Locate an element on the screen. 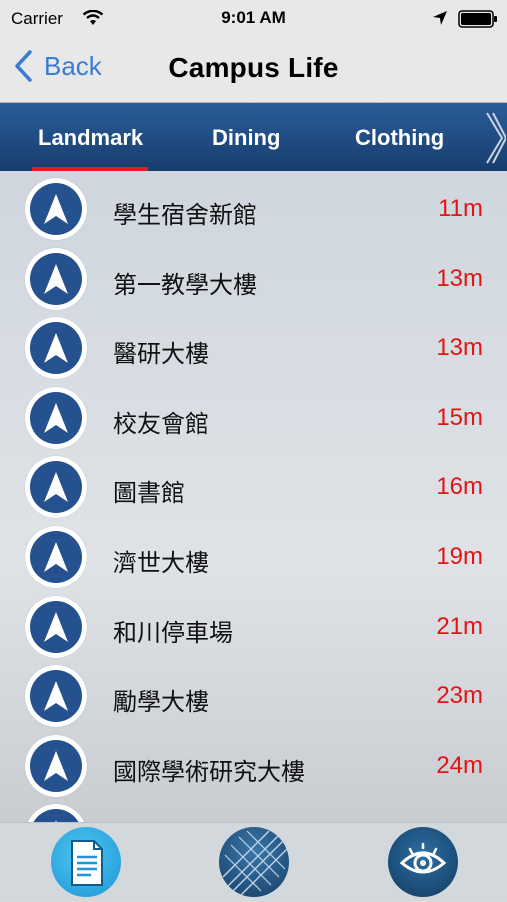  page-title: Campus Life is located at coordinates (253, 67).